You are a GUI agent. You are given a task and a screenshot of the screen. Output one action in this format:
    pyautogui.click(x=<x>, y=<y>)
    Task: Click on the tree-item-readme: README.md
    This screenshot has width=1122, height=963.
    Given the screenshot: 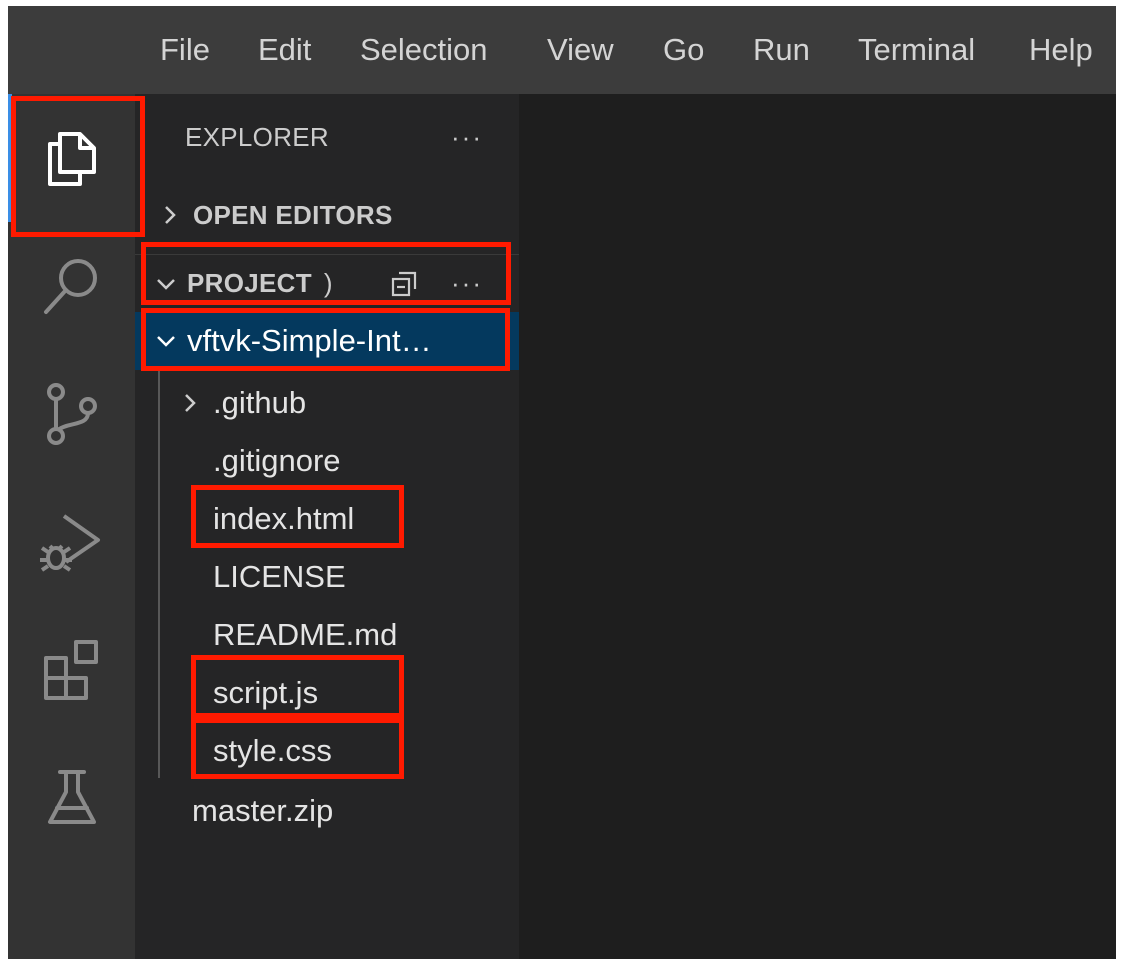 What is the action you would take?
    pyautogui.click(x=327, y=635)
    